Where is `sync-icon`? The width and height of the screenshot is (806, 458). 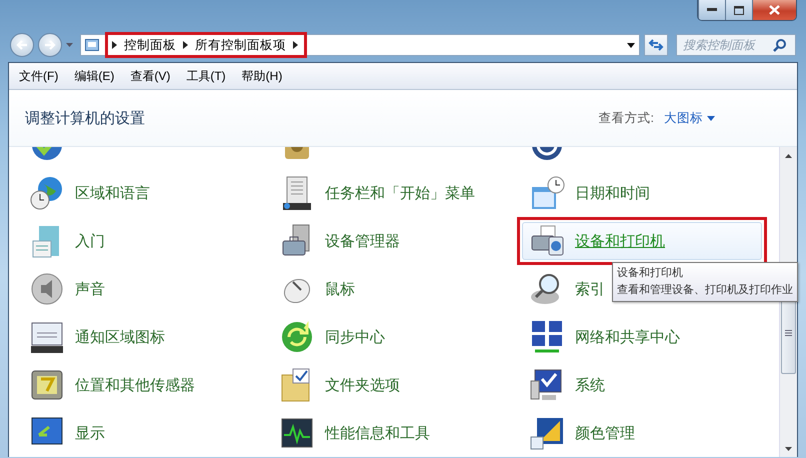
sync-icon is located at coordinates (297, 337).